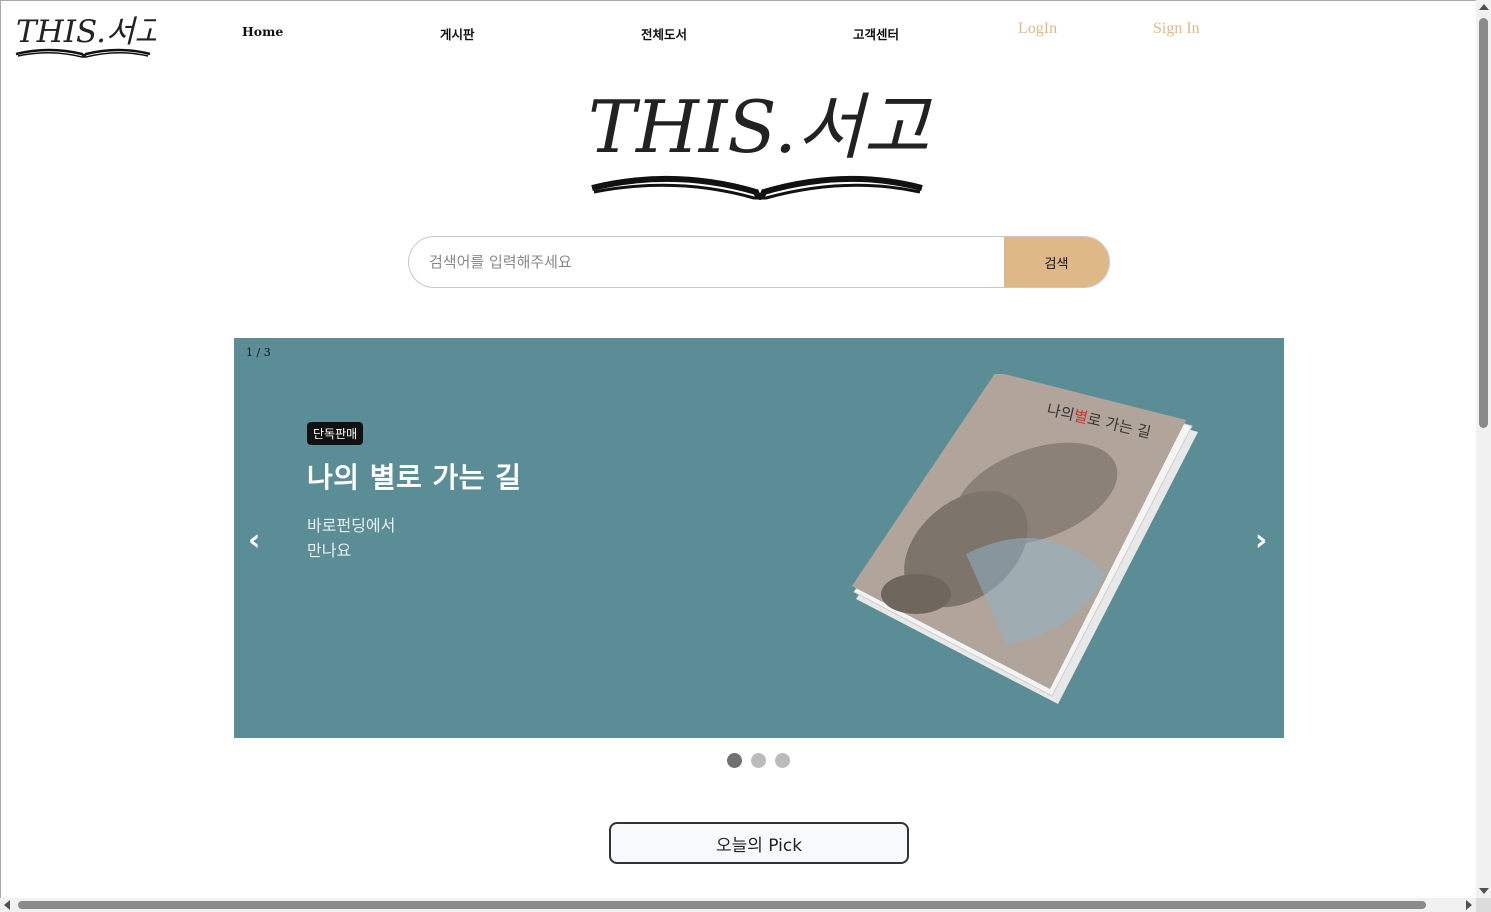 The image size is (1491, 912). What do you see at coordinates (7, 905) in the screenshot?
I see `scroll-left-icon` at bounding box center [7, 905].